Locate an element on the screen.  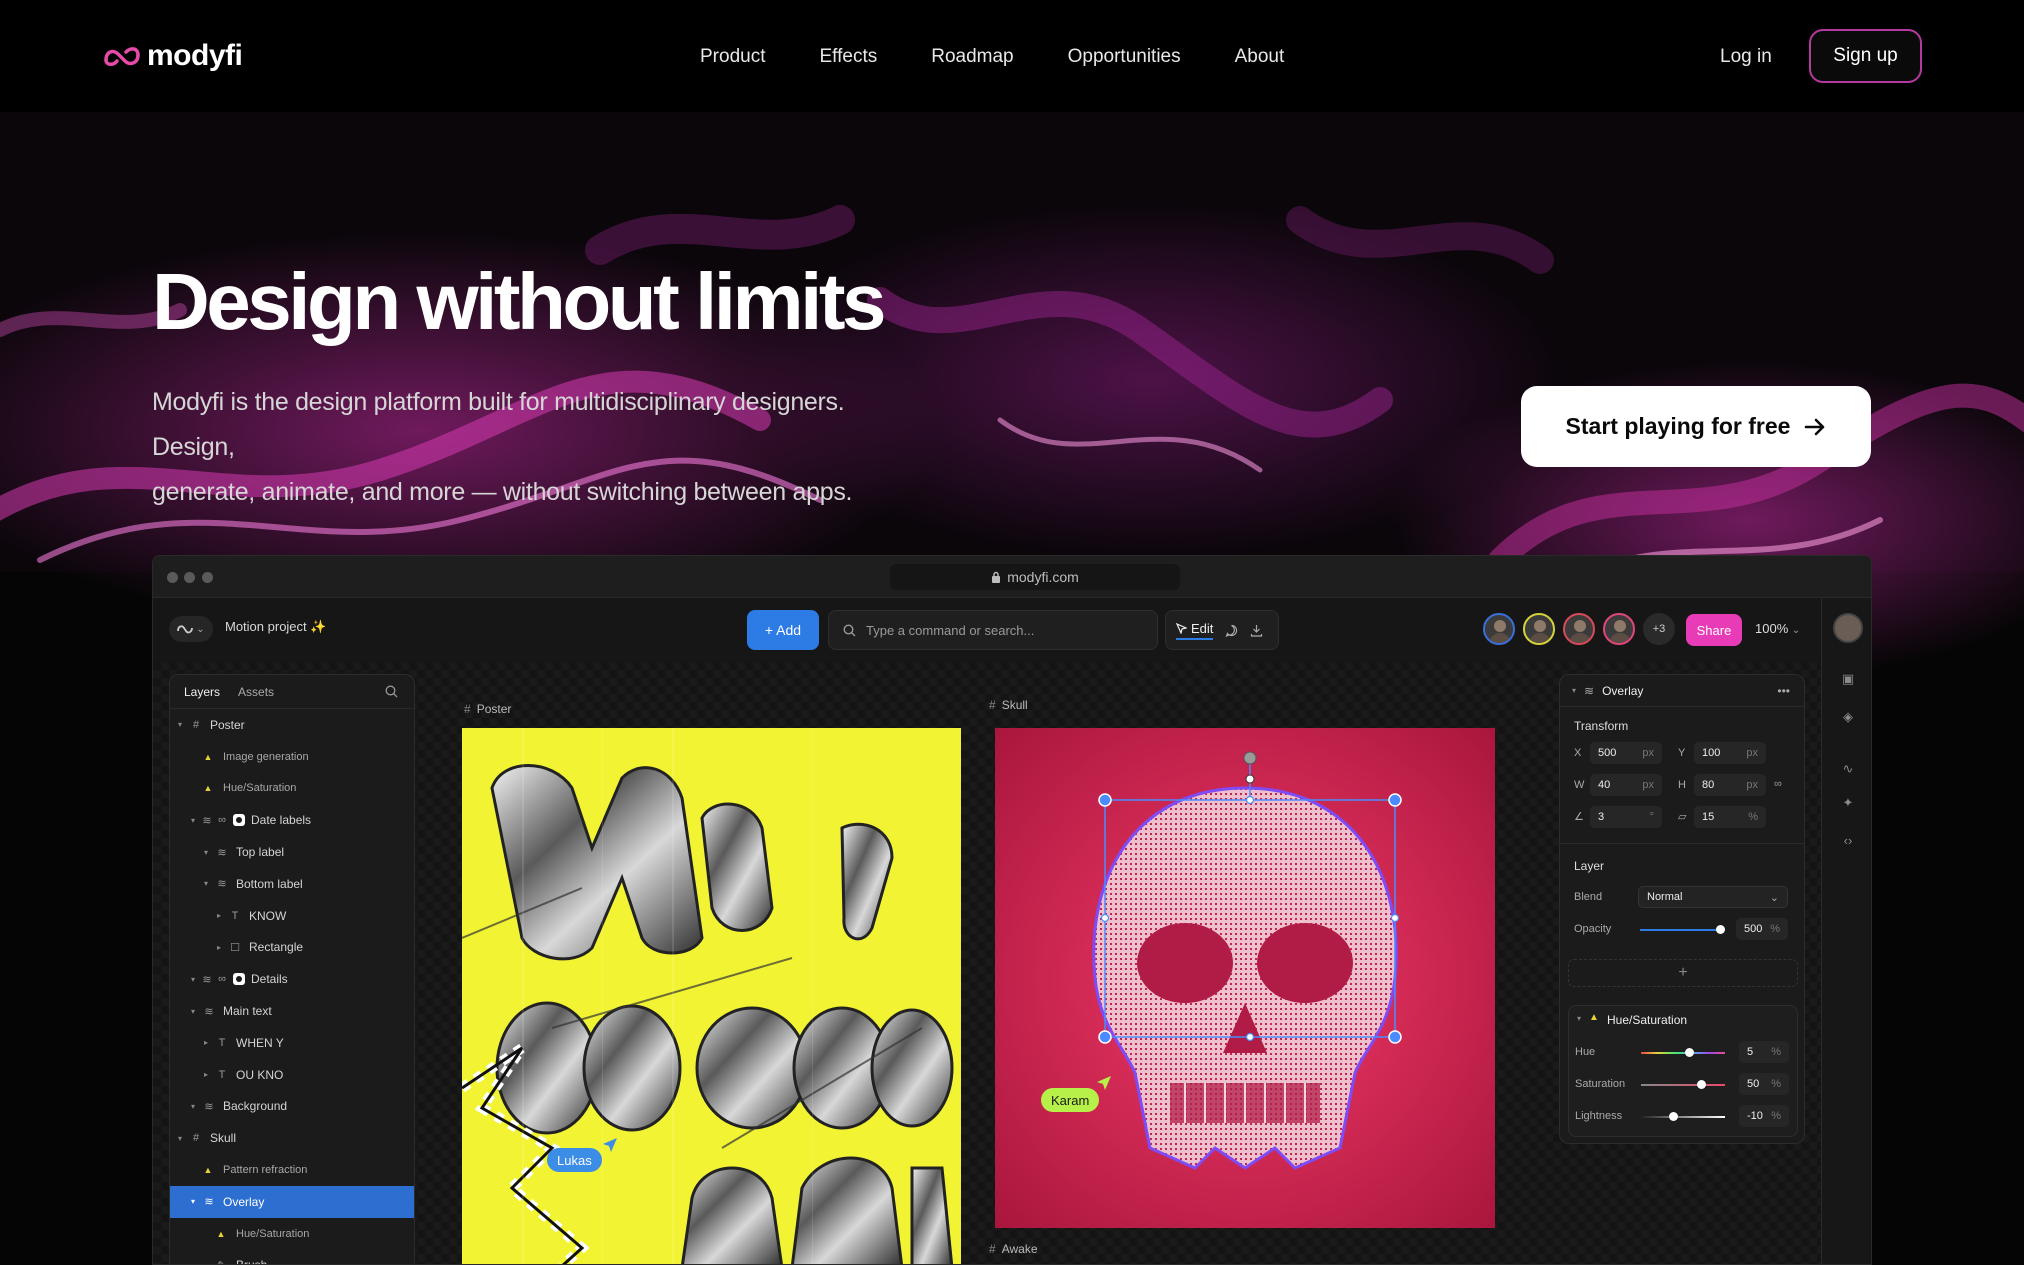
layer-row: ▾ # Skull is located at coordinates (292, 1138).